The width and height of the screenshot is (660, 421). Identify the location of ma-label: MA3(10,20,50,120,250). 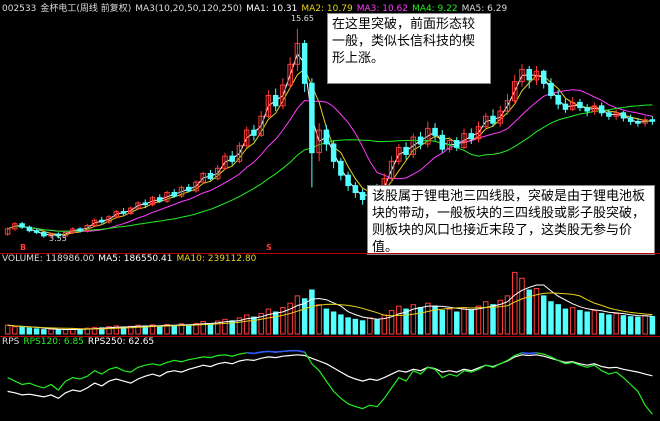
(189, 9).